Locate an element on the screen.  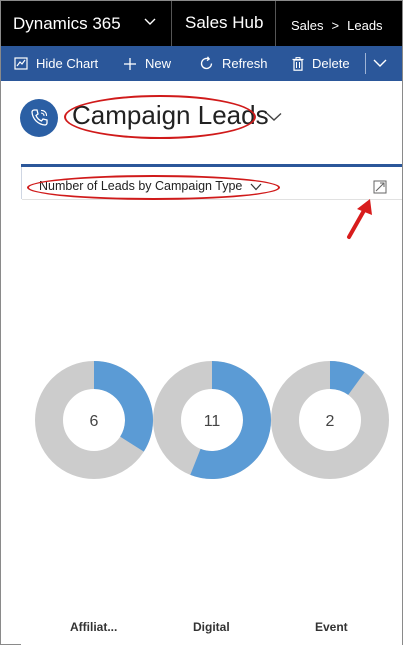
donut-center-value: 2 is located at coordinates (330, 421).